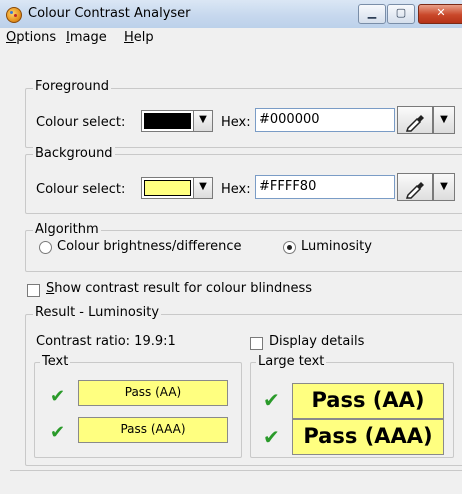  Describe the element at coordinates (153, 430) in the screenshot. I see `text-aaa-result: Pass (AAA)` at that location.